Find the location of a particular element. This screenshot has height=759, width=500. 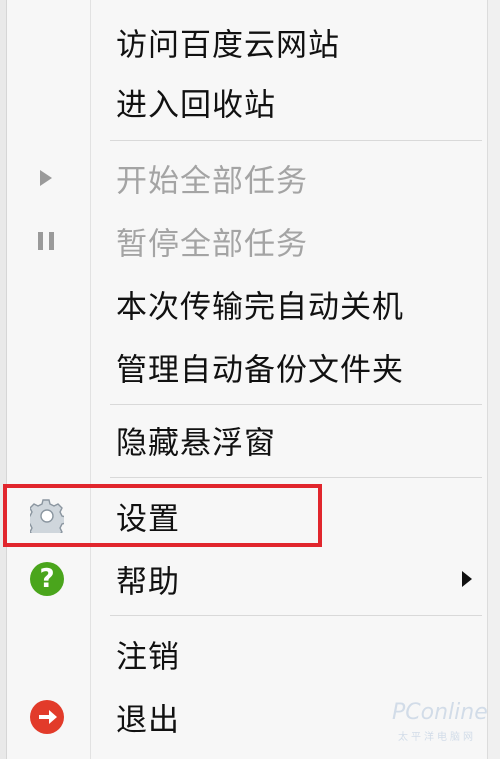

menu-item-auto-shutdown: 本次传输完自动关机 is located at coordinates (247, 304).